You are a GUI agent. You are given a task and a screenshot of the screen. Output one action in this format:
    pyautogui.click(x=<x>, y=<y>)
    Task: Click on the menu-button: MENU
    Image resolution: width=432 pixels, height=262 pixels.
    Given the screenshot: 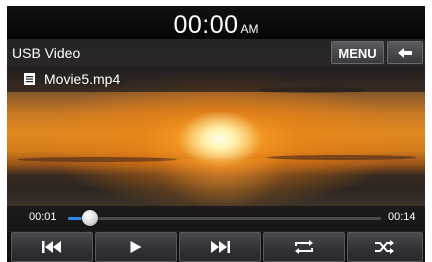 What is the action you would take?
    pyautogui.click(x=357, y=52)
    